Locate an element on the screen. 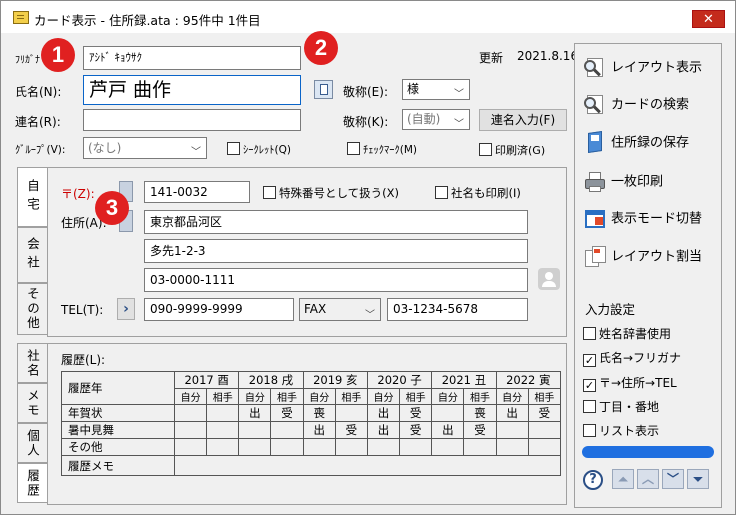 This screenshot has width=736, height=515. furigana-field: ｱｼﾄﾞ ｷｮｳｻｸ is located at coordinates (192, 58).